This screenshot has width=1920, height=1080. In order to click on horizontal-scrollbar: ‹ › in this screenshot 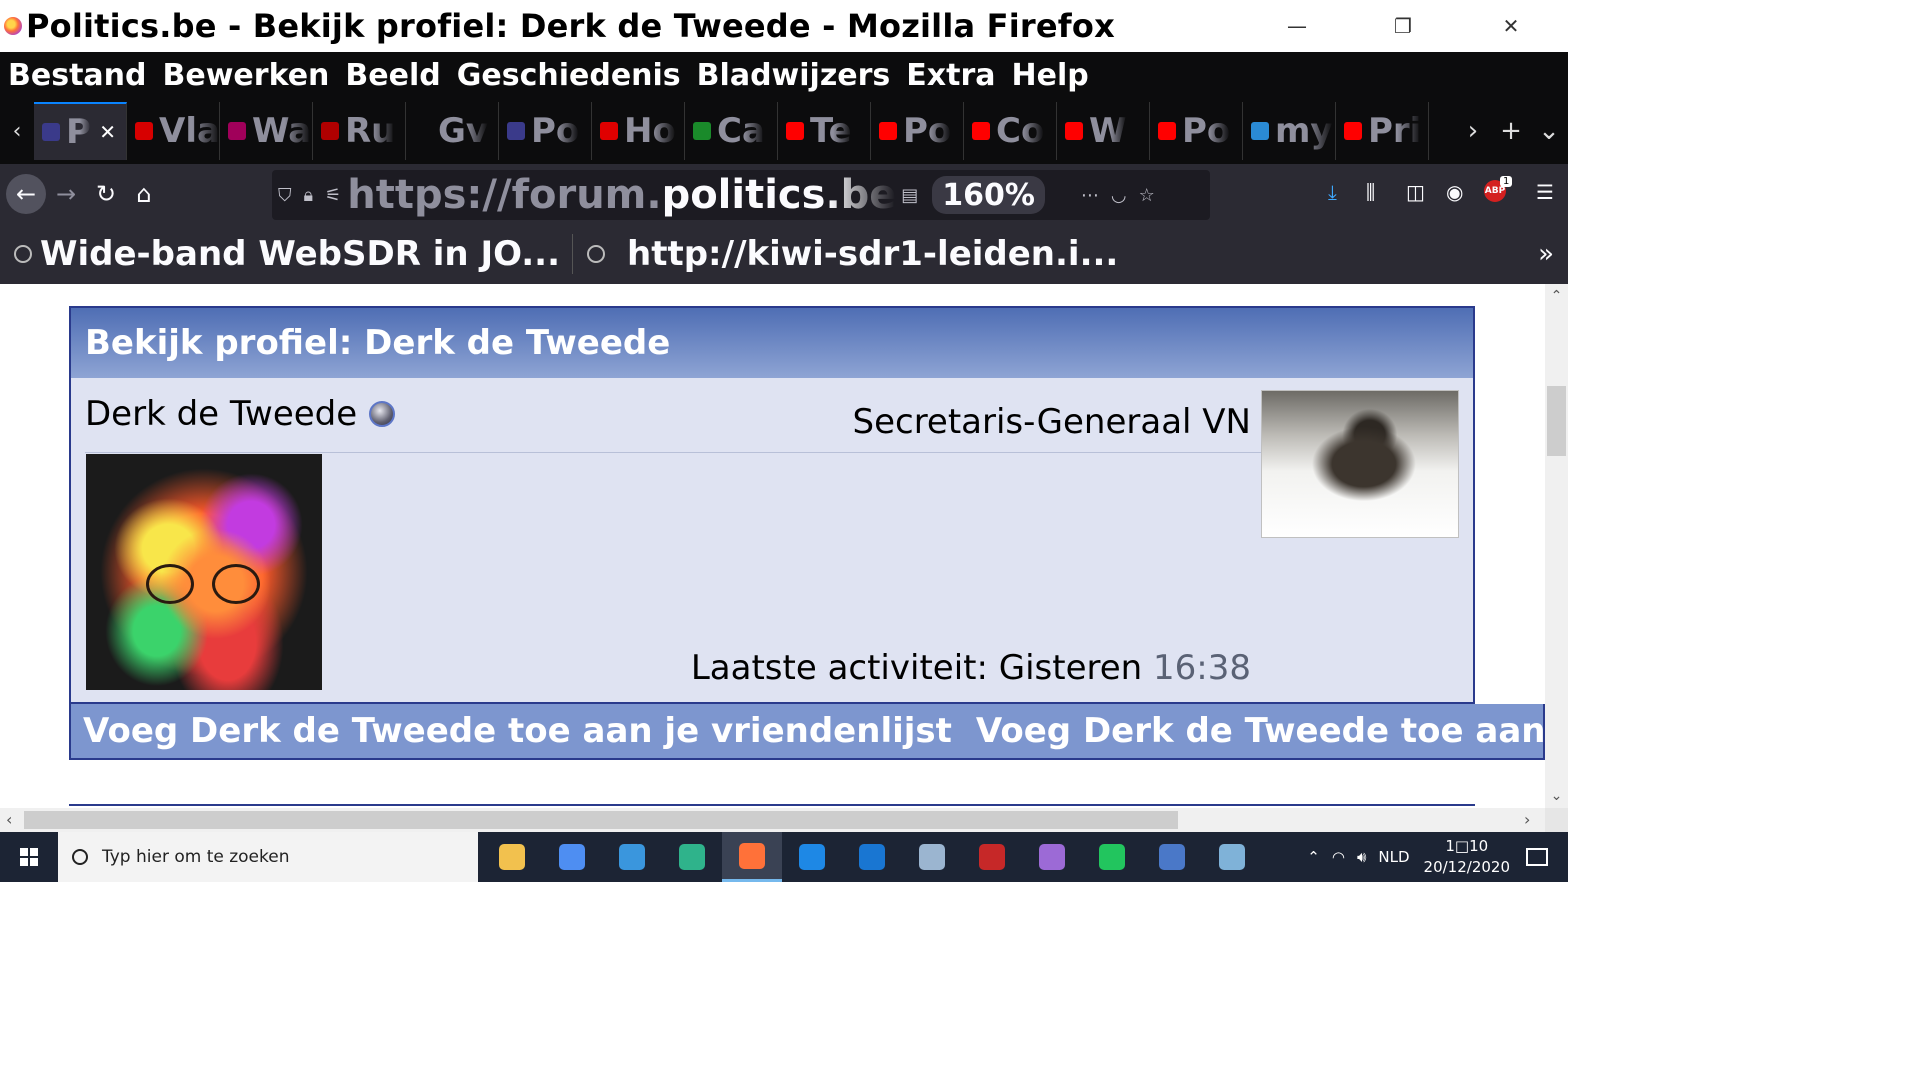, I will do `click(772, 820)`.